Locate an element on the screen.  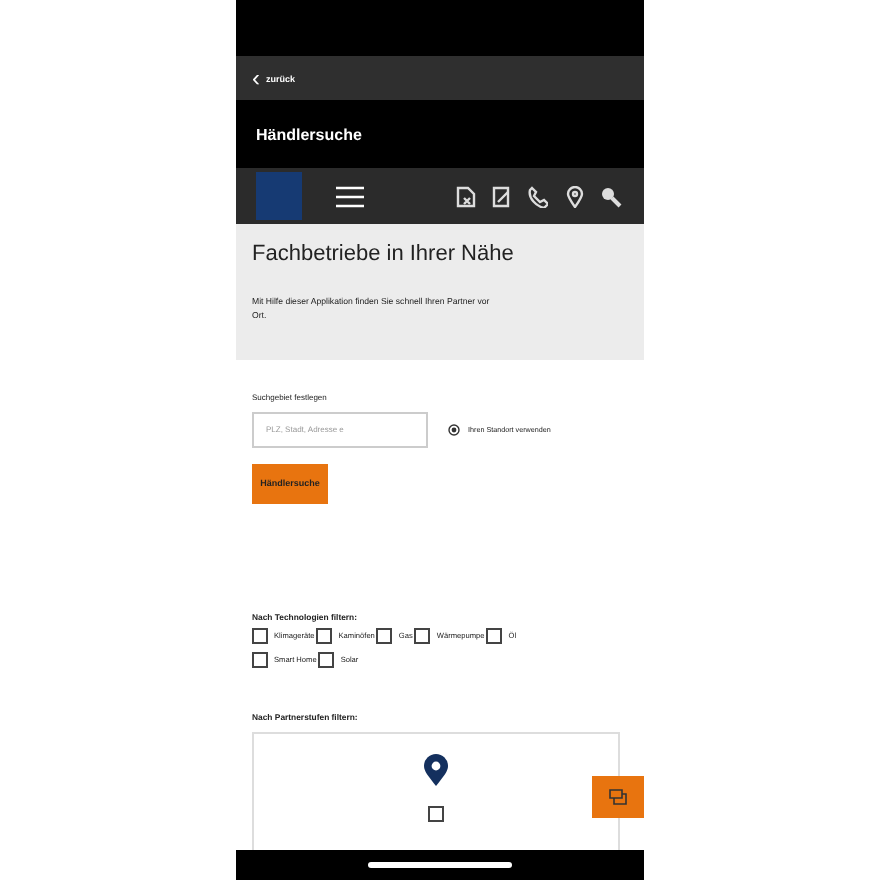
section-heading: Fachbetriebe in Ihrer Nähe is located at coordinates (384, 254).